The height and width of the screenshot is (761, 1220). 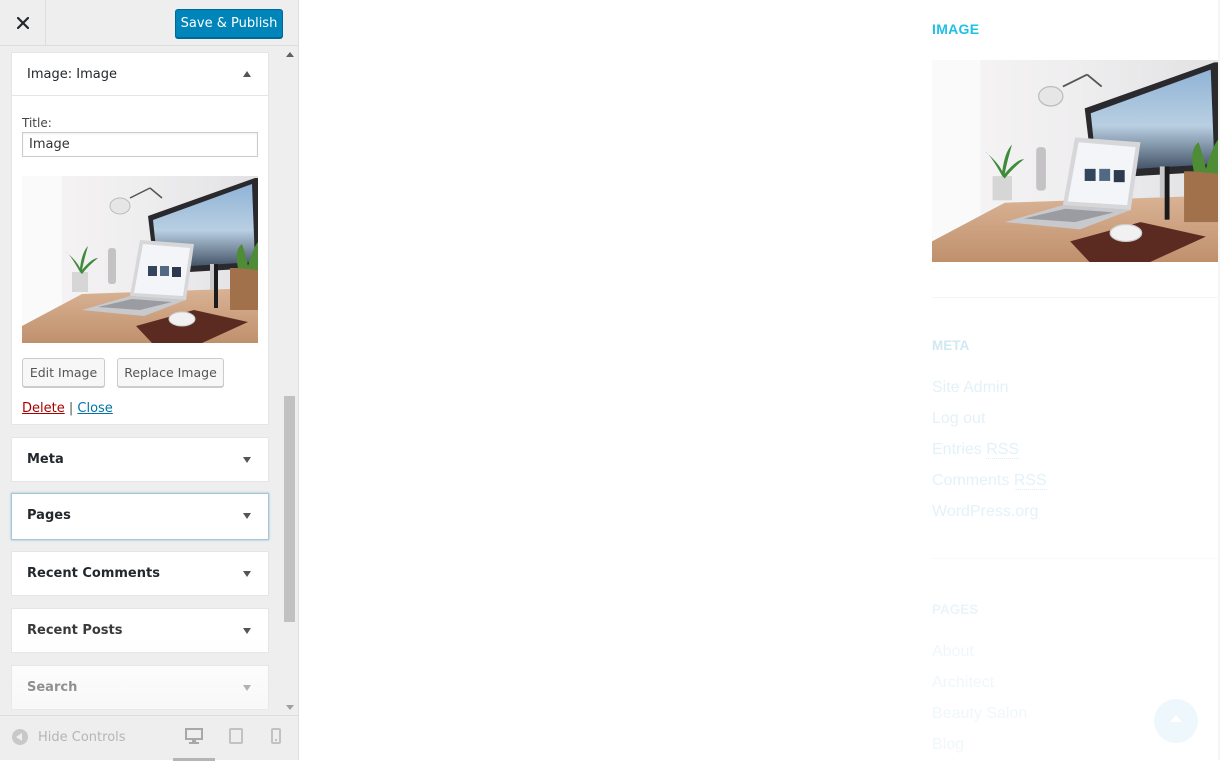 What do you see at coordinates (20, 737) in the screenshot?
I see `collapse-sidebar-icon` at bounding box center [20, 737].